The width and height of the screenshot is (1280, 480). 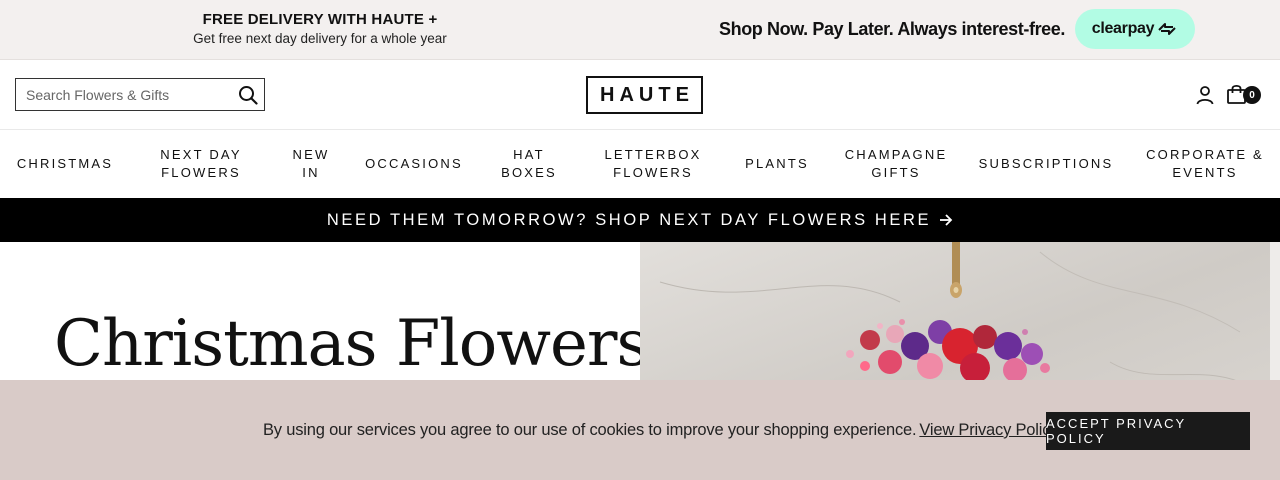 What do you see at coordinates (1167, 29) in the screenshot?
I see `clearpay-arrows-icon` at bounding box center [1167, 29].